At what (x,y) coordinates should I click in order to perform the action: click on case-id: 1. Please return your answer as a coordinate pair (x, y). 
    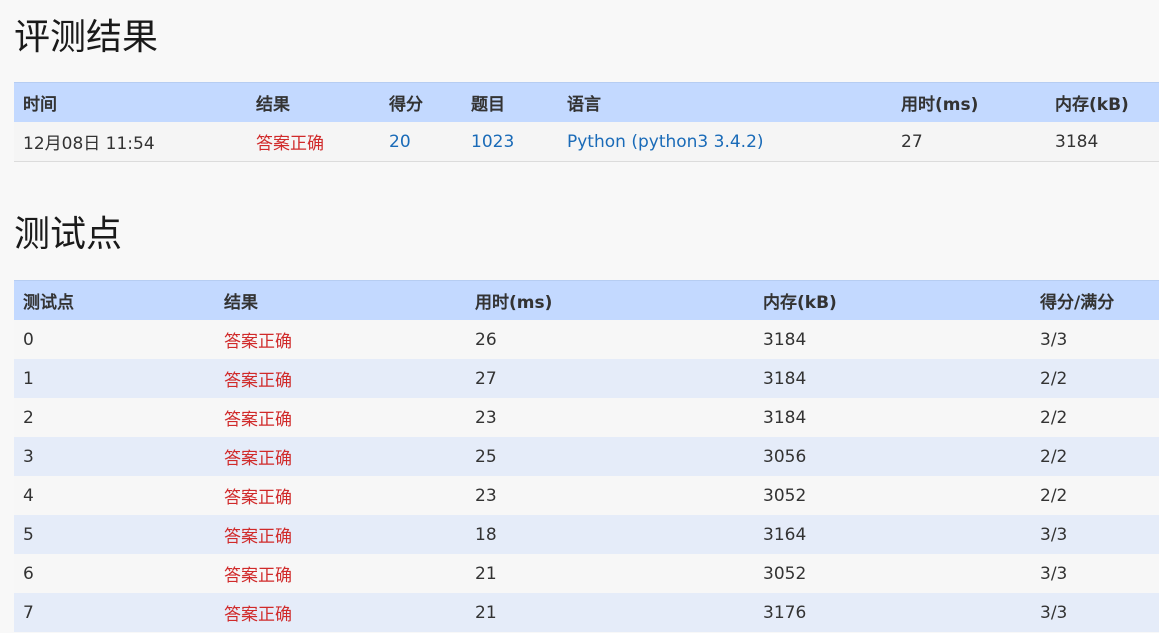
    Looking at the image, I should click on (28, 378).